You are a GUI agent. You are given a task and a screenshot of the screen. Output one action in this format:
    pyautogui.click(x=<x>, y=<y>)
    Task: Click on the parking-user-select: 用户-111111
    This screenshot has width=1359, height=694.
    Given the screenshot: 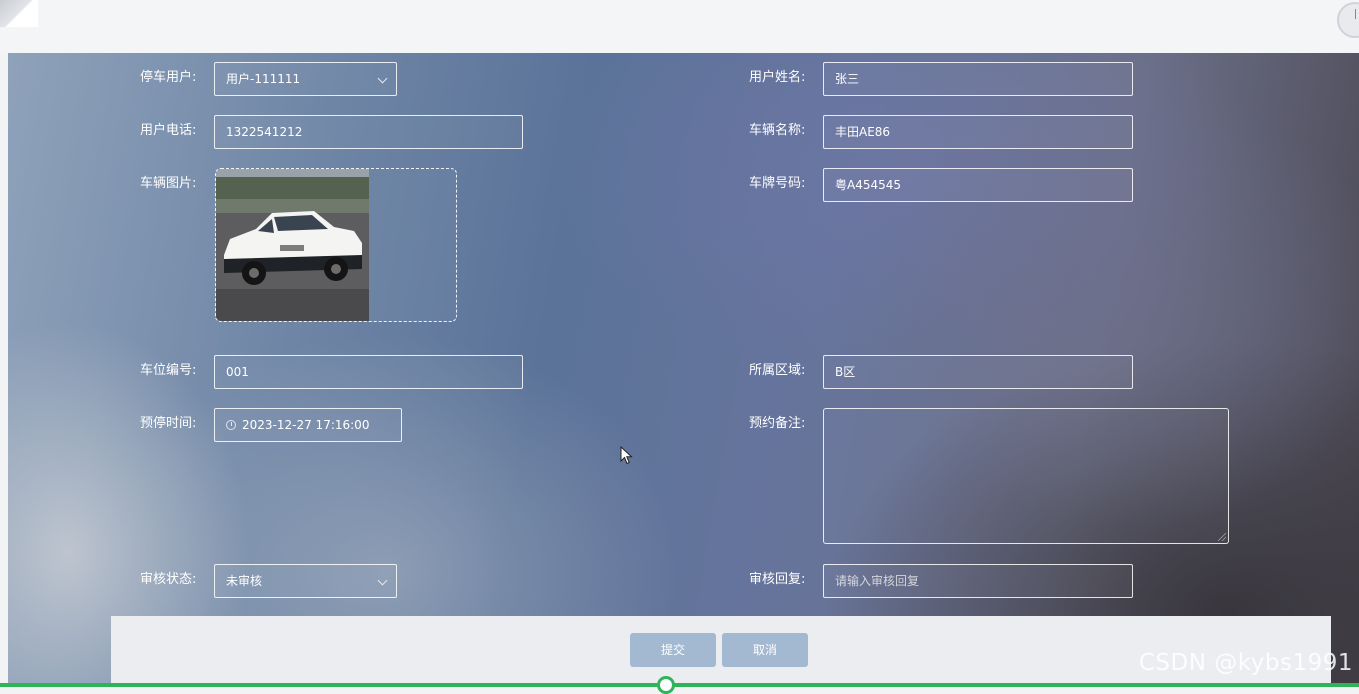 What is the action you would take?
    pyautogui.click(x=305, y=79)
    